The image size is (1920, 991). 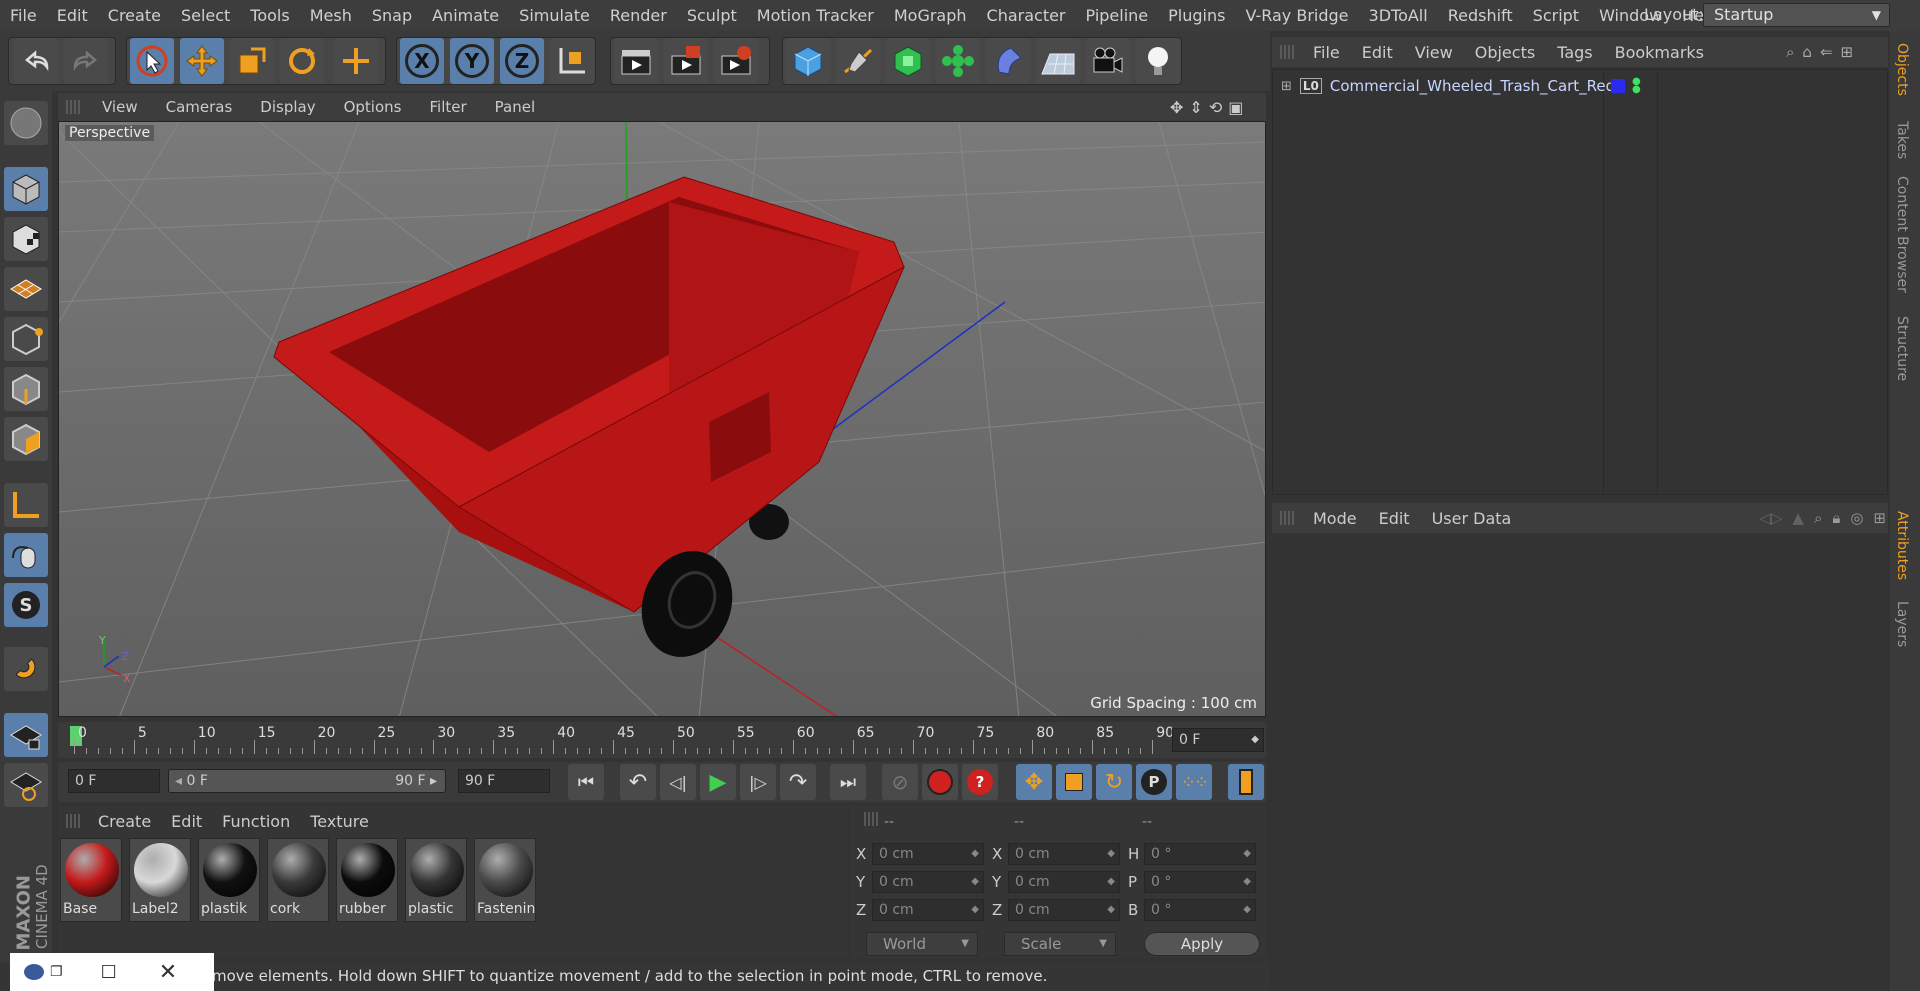 What do you see at coordinates (522, 61) in the screenshot?
I see `z-axis-lock-button: Z` at bounding box center [522, 61].